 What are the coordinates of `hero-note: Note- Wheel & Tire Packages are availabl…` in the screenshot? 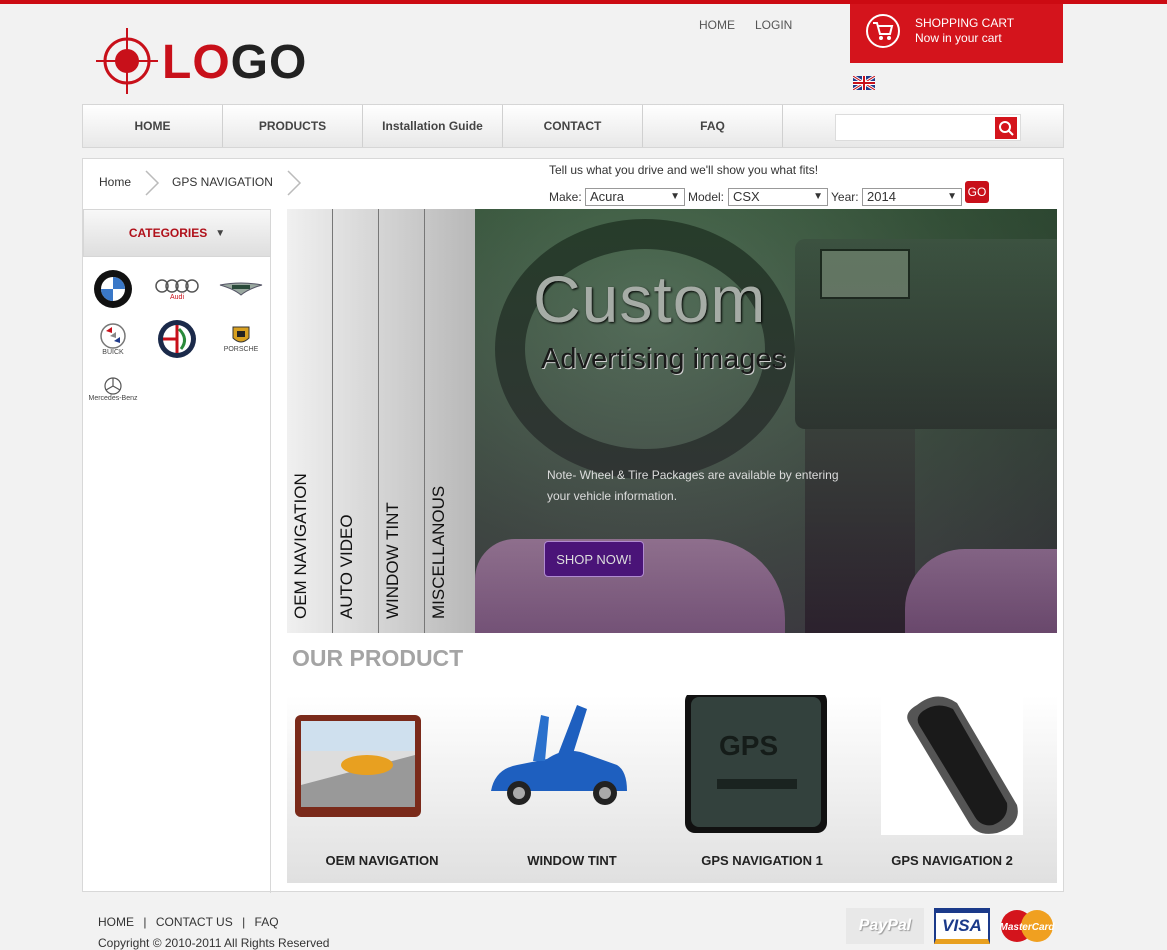 It's located at (693, 485).